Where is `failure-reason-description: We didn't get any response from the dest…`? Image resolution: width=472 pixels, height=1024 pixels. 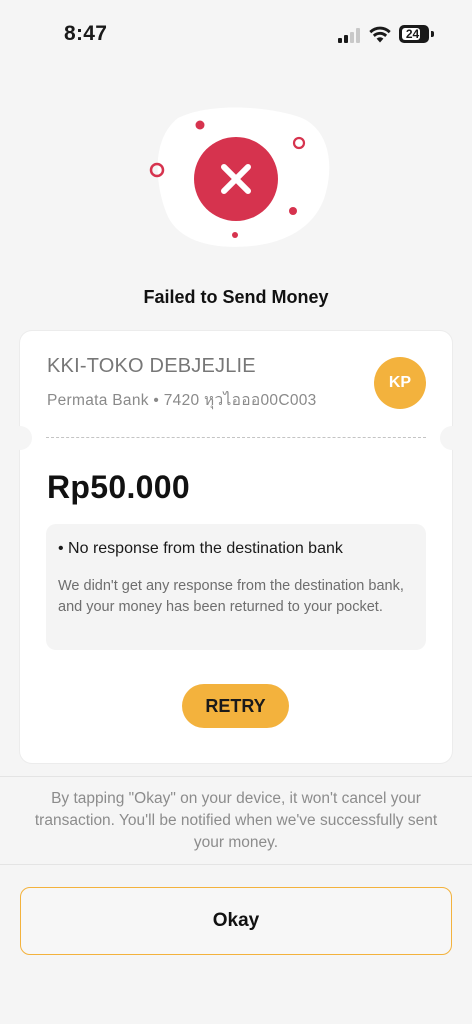
failure-reason-description: We didn't get any response from the dest… is located at coordinates (231, 596).